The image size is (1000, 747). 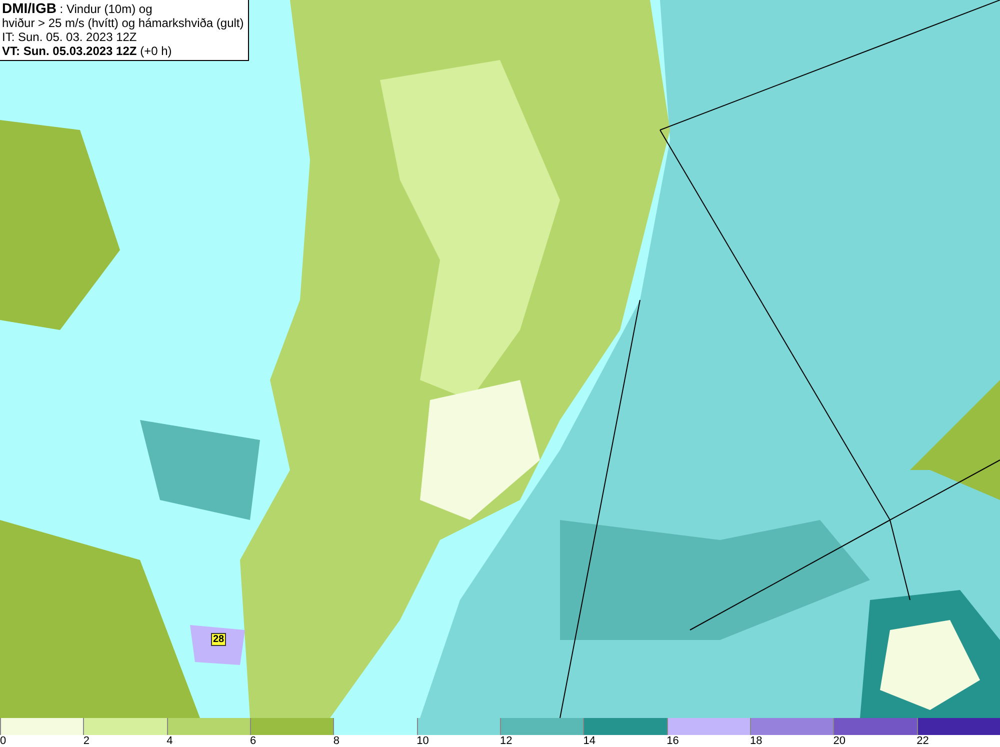 I want to click on legend-tick-label: 12, so click(x=506, y=741).